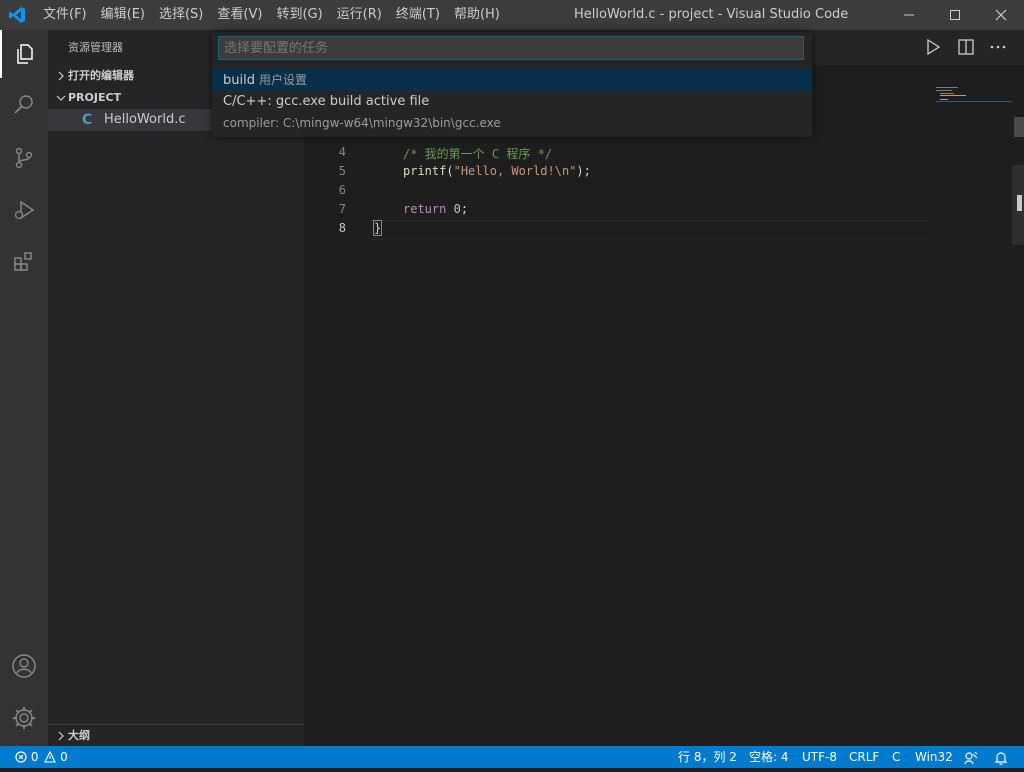 The width and height of the screenshot is (1024, 772). Describe the element at coordinates (478, 154) in the screenshot. I see `code-line-comment: /* 我的第一个 C 程序 */` at that location.